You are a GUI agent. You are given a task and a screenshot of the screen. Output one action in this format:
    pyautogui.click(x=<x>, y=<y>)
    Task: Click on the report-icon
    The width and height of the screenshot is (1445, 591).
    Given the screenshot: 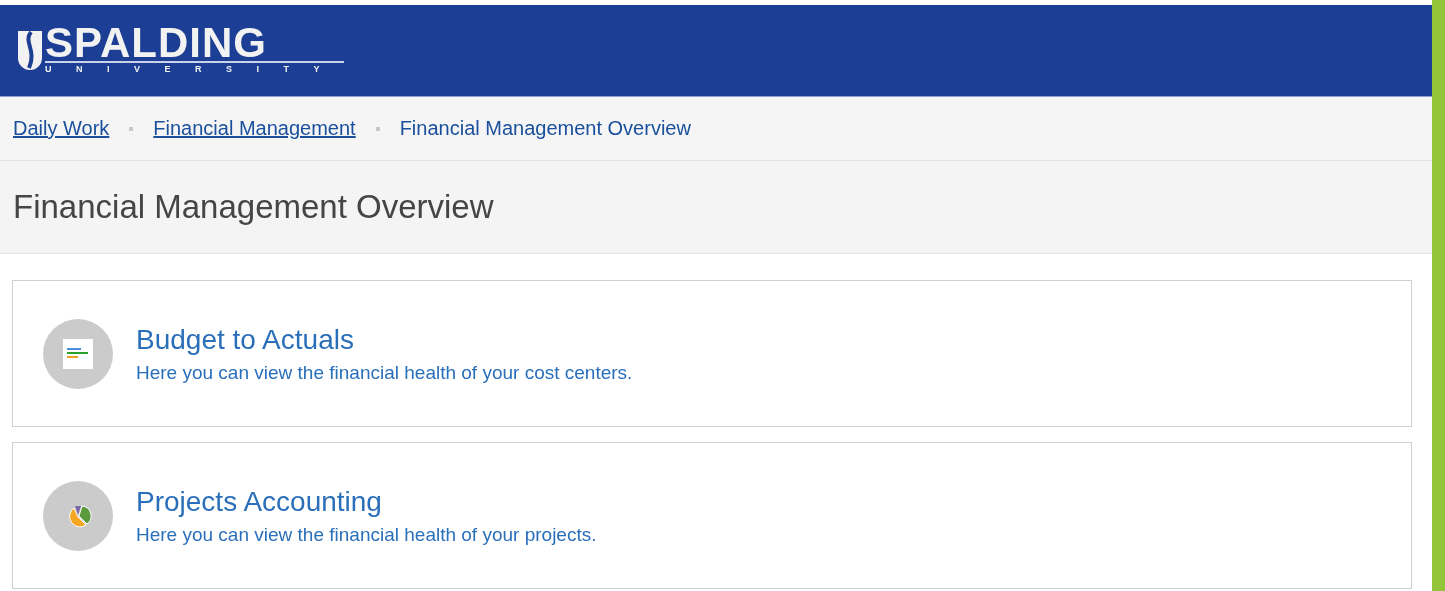 What is the action you would take?
    pyautogui.click(x=78, y=353)
    